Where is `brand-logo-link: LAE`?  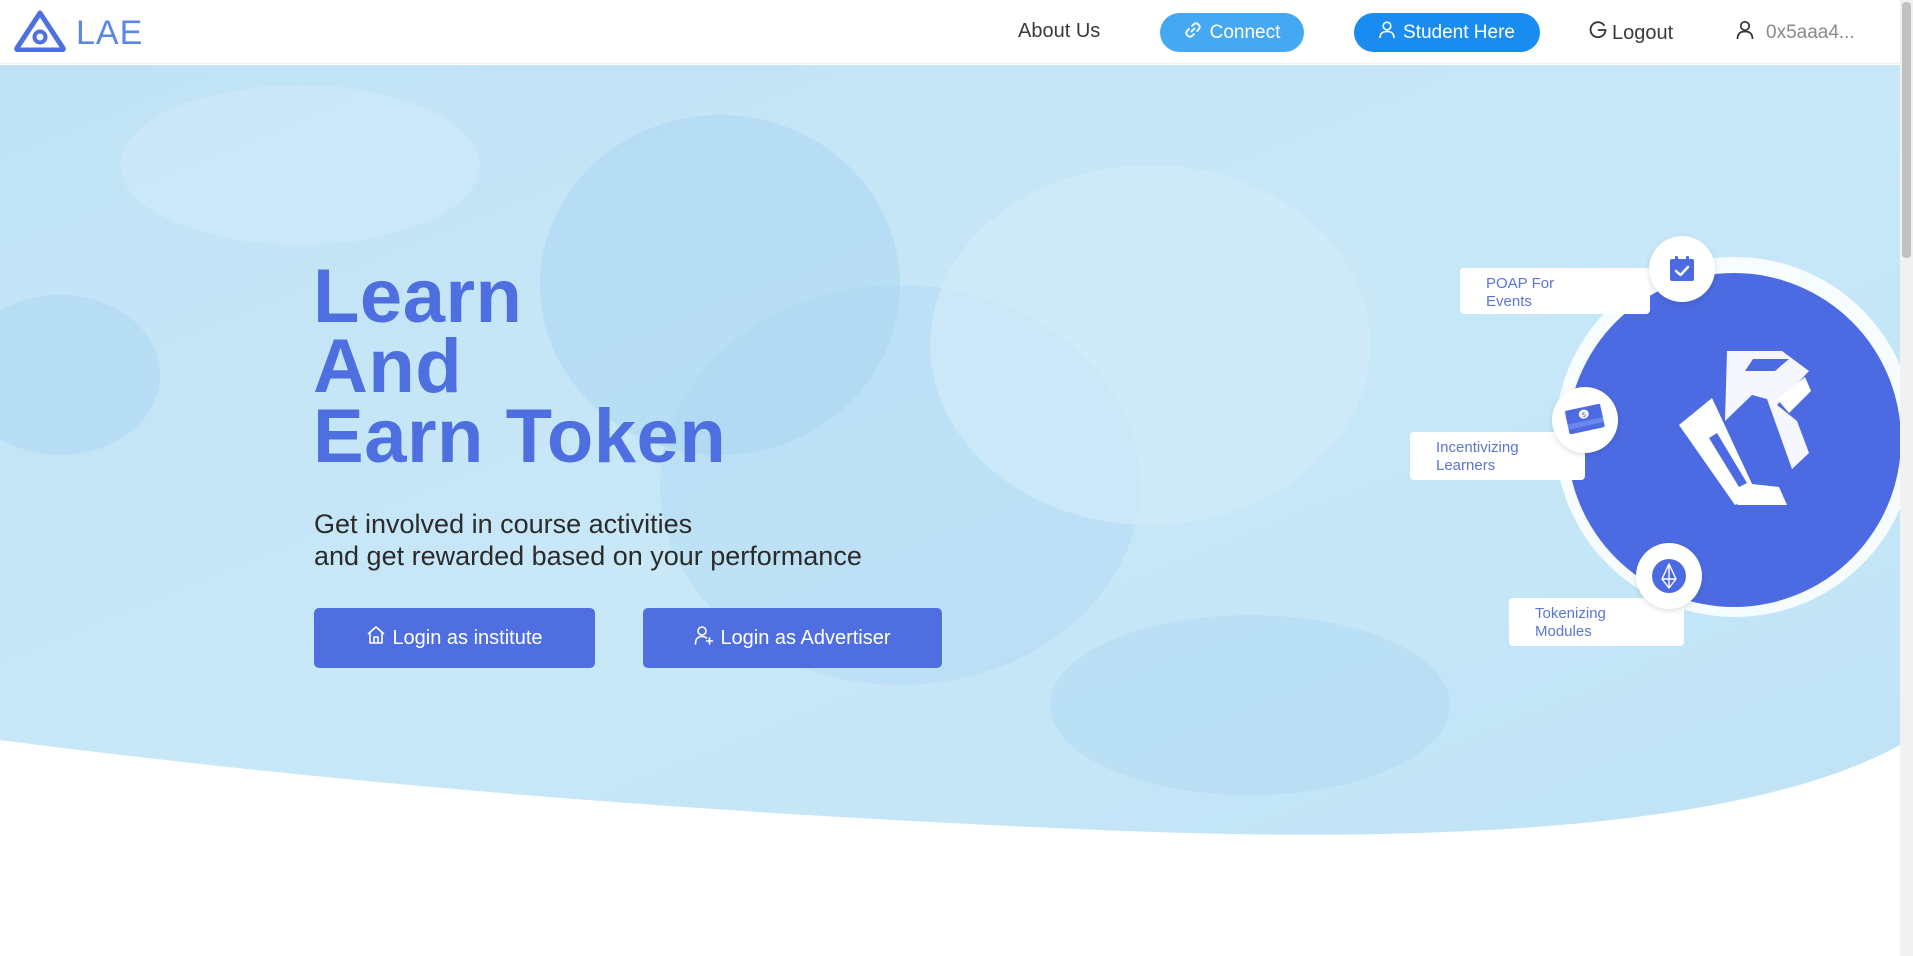 brand-logo-link: LAE is located at coordinates (78, 33).